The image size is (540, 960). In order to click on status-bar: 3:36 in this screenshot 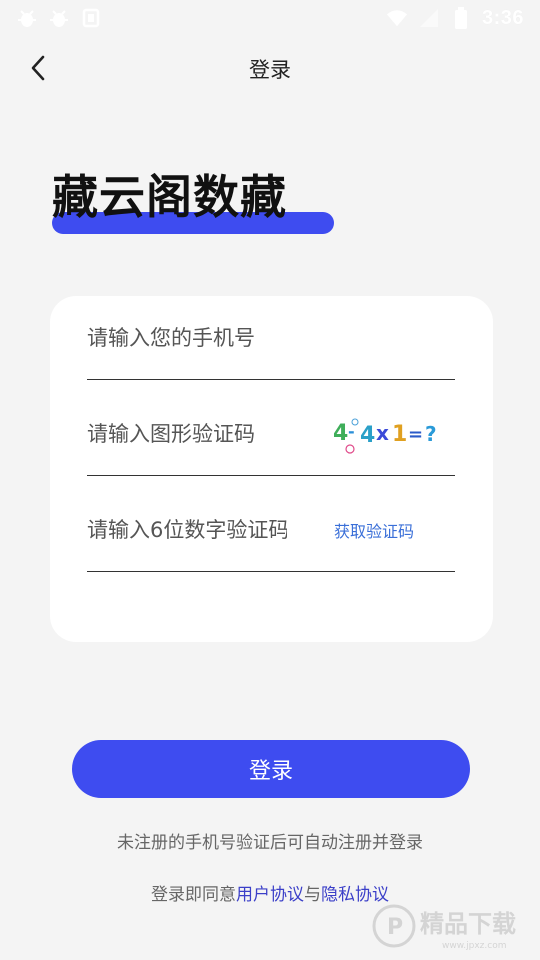, I will do `click(270, 18)`.